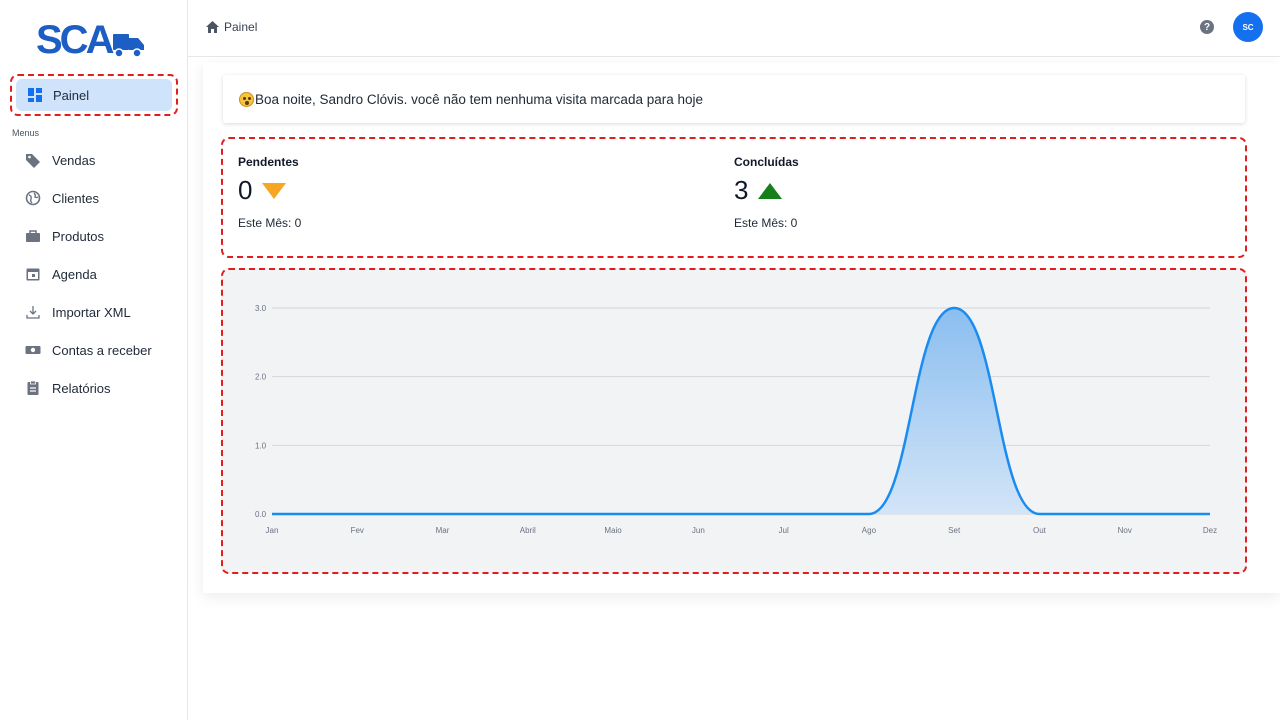  What do you see at coordinates (33, 274) in the screenshot?
I see `calendar-icon` at bounding box center [33, 274].